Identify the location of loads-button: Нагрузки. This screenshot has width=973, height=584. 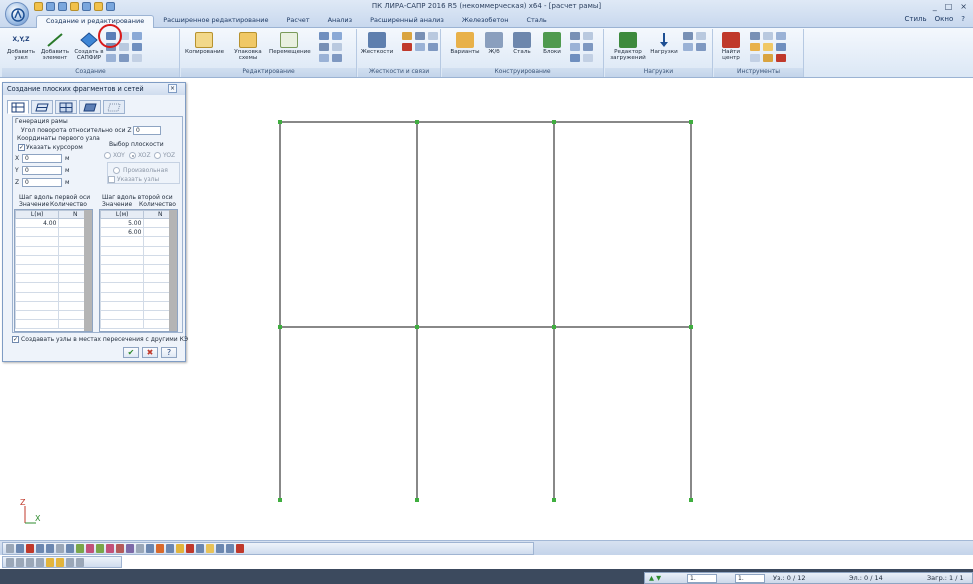
(664, 49).